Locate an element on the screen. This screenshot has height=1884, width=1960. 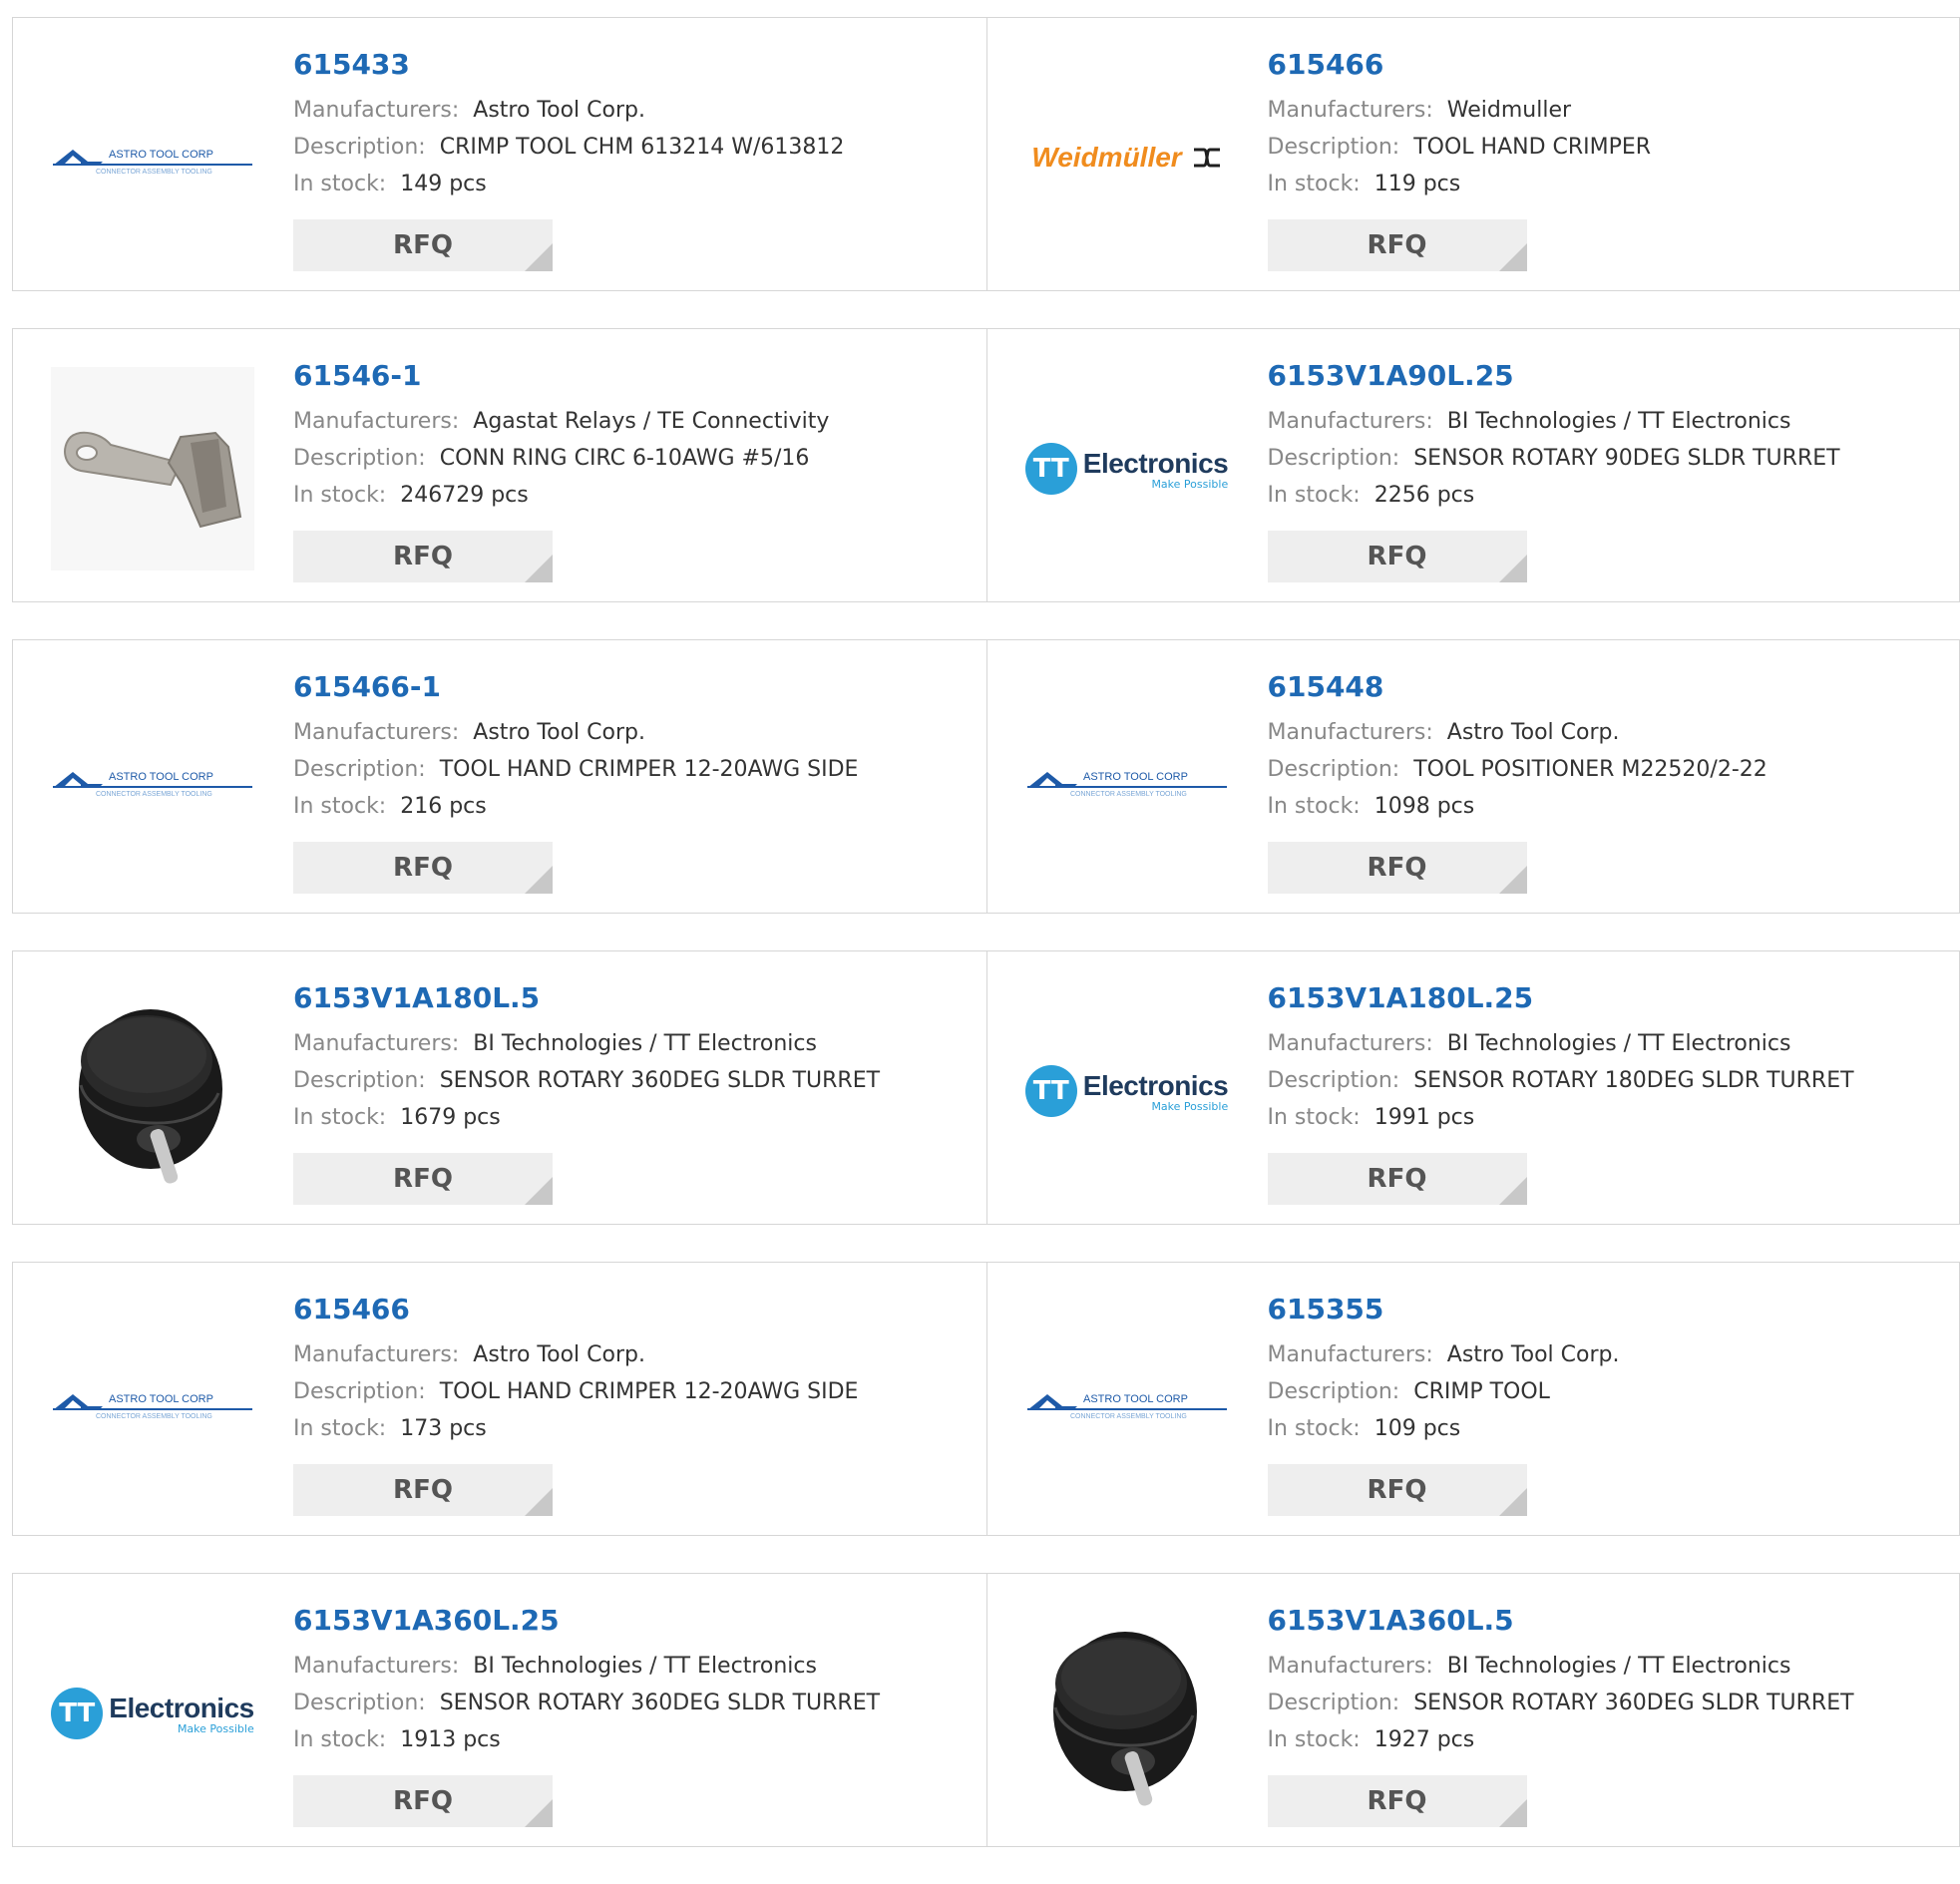
manufacturer-value: BI Technologies / TT Electronics is located at coordinates (645, 1666).